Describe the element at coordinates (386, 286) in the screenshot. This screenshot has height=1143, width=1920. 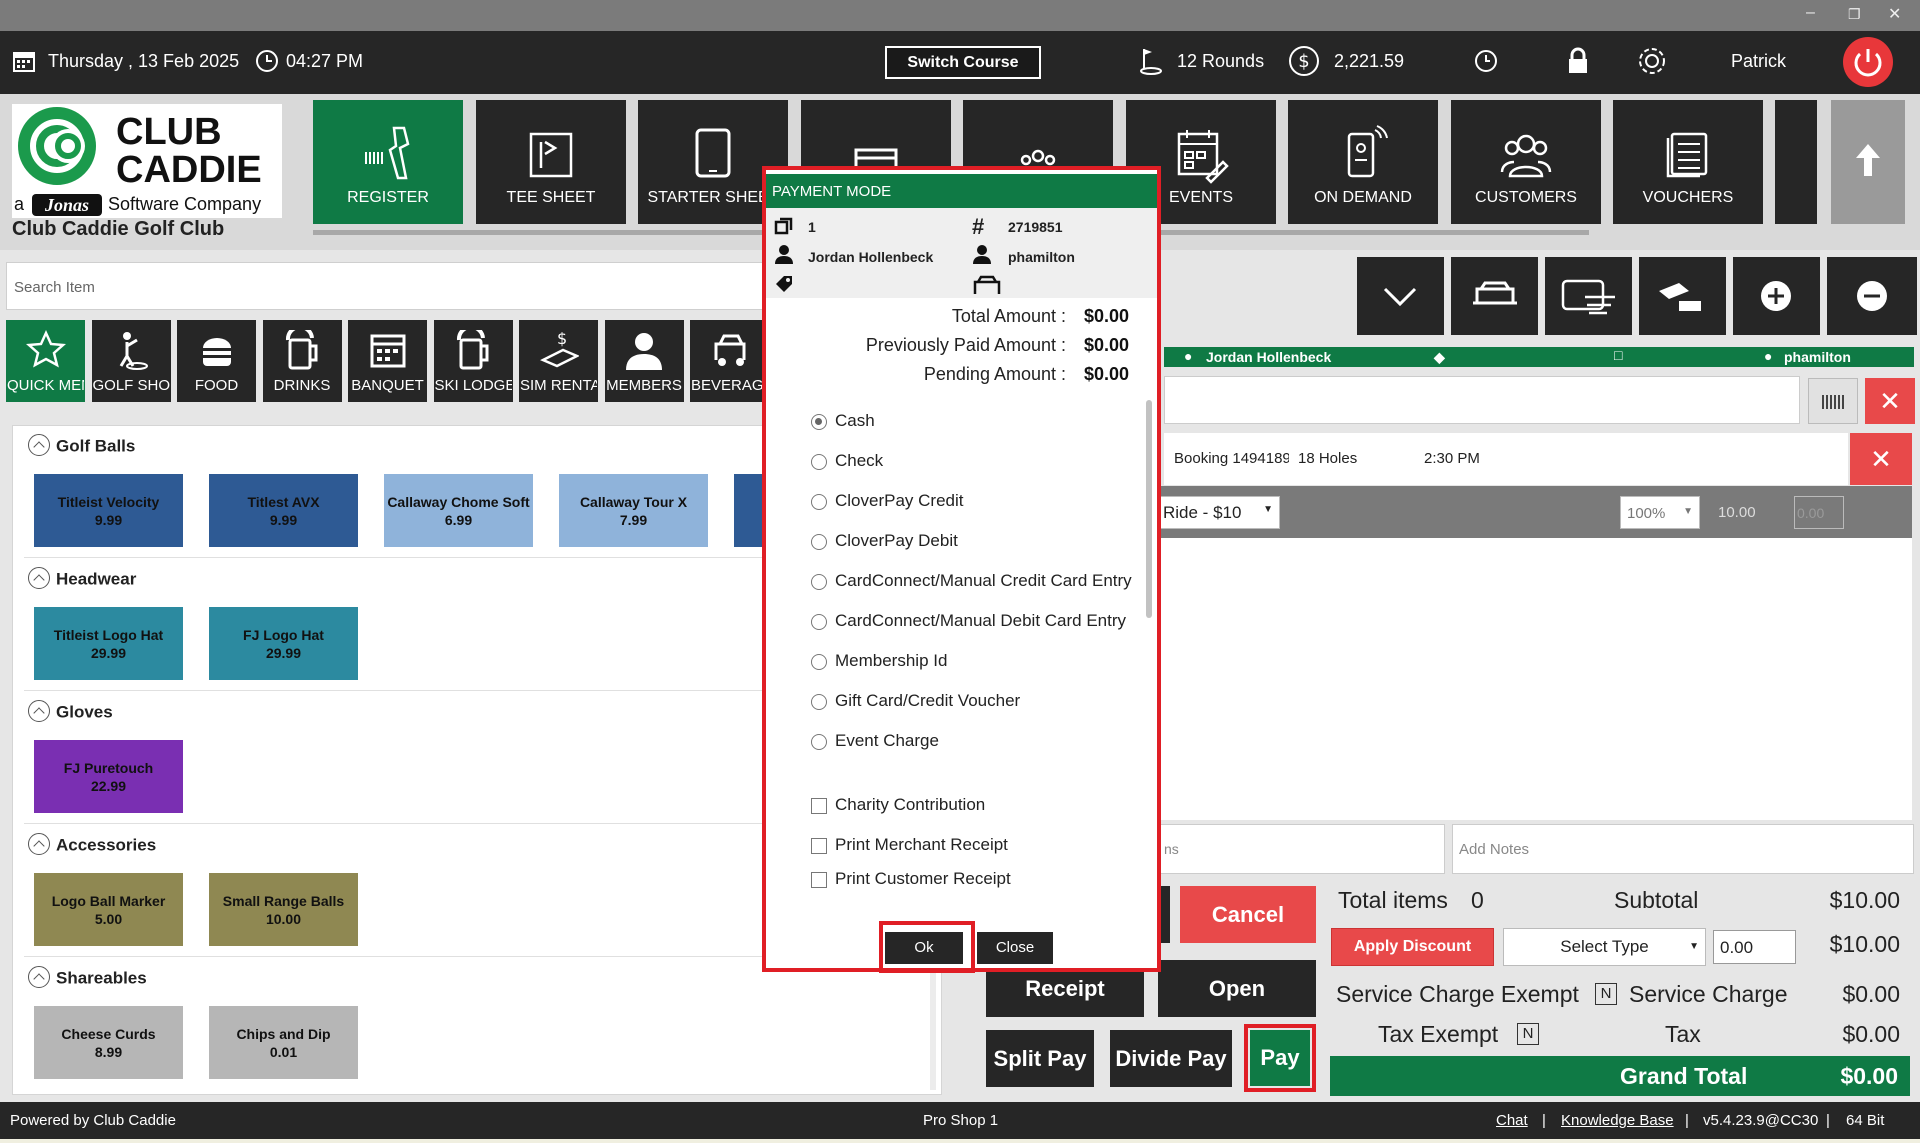
I see `search-input: Search Item` at that location.